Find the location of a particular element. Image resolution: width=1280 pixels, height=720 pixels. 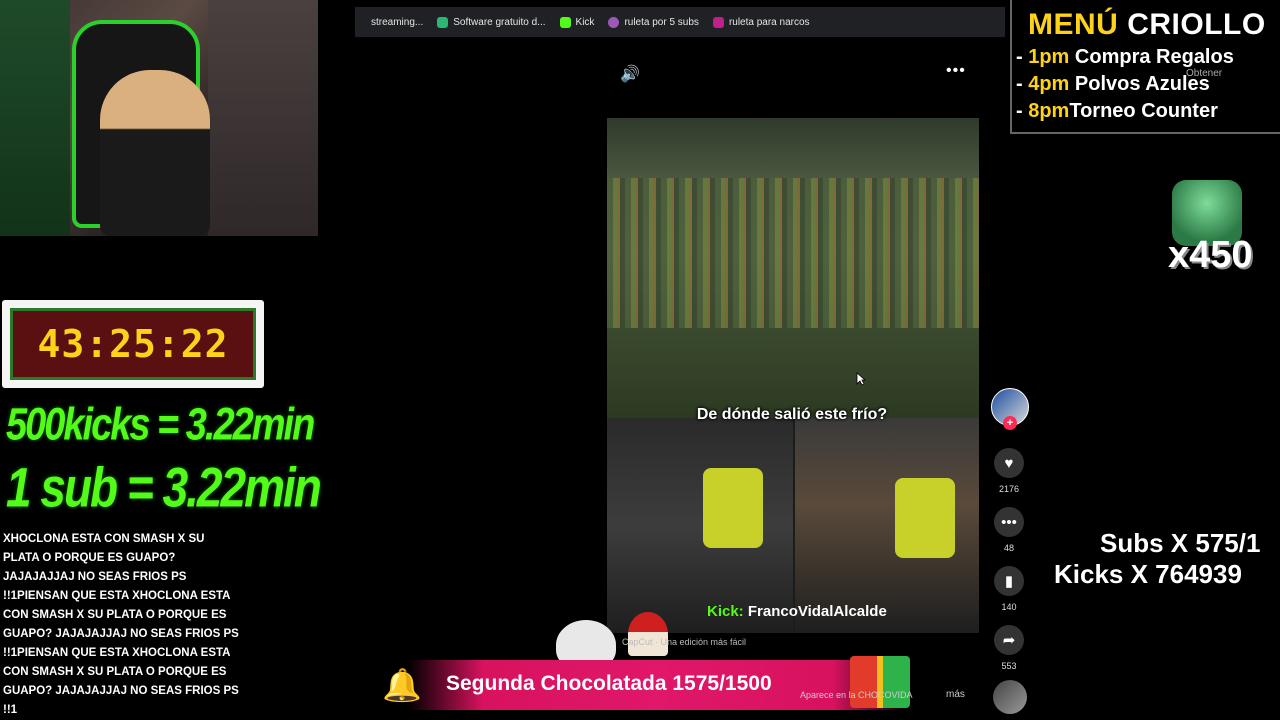

comment-icon: ••• is located at coordinates (1009, 522).